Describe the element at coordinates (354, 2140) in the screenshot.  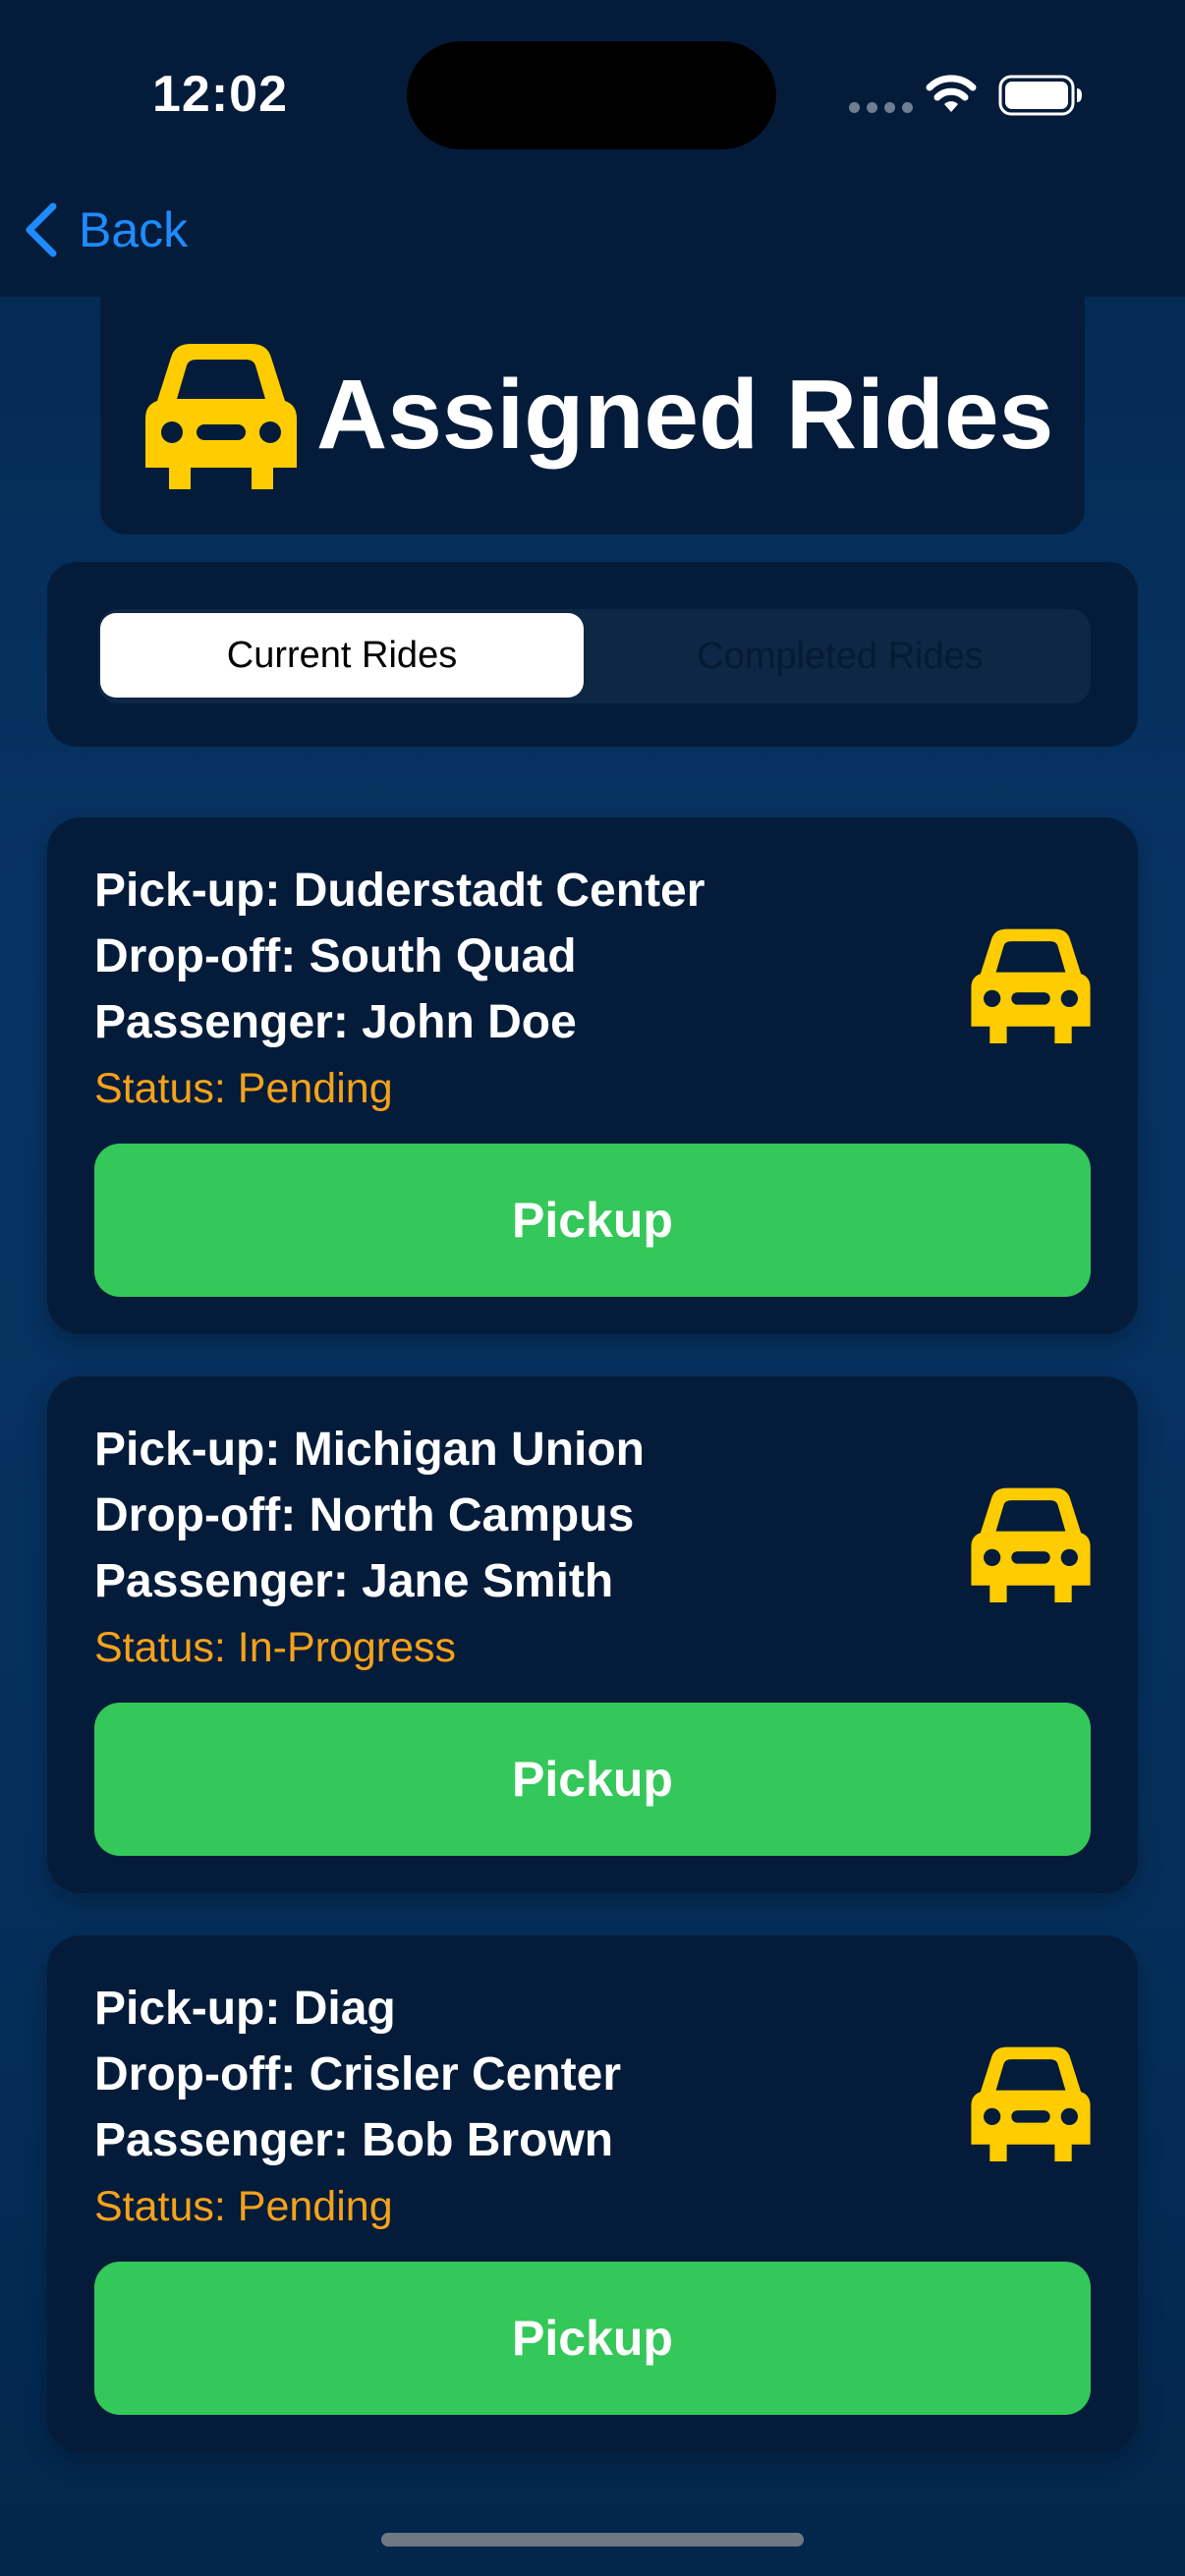
I see `passenger-name: Passenger: Bob Brown` at that location.